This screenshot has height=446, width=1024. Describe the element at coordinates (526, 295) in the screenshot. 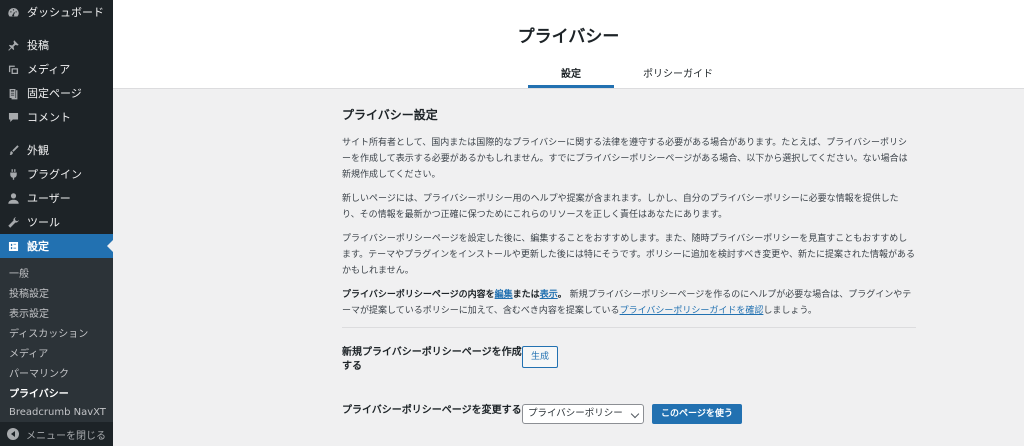

I see `or-text: または` at that location.